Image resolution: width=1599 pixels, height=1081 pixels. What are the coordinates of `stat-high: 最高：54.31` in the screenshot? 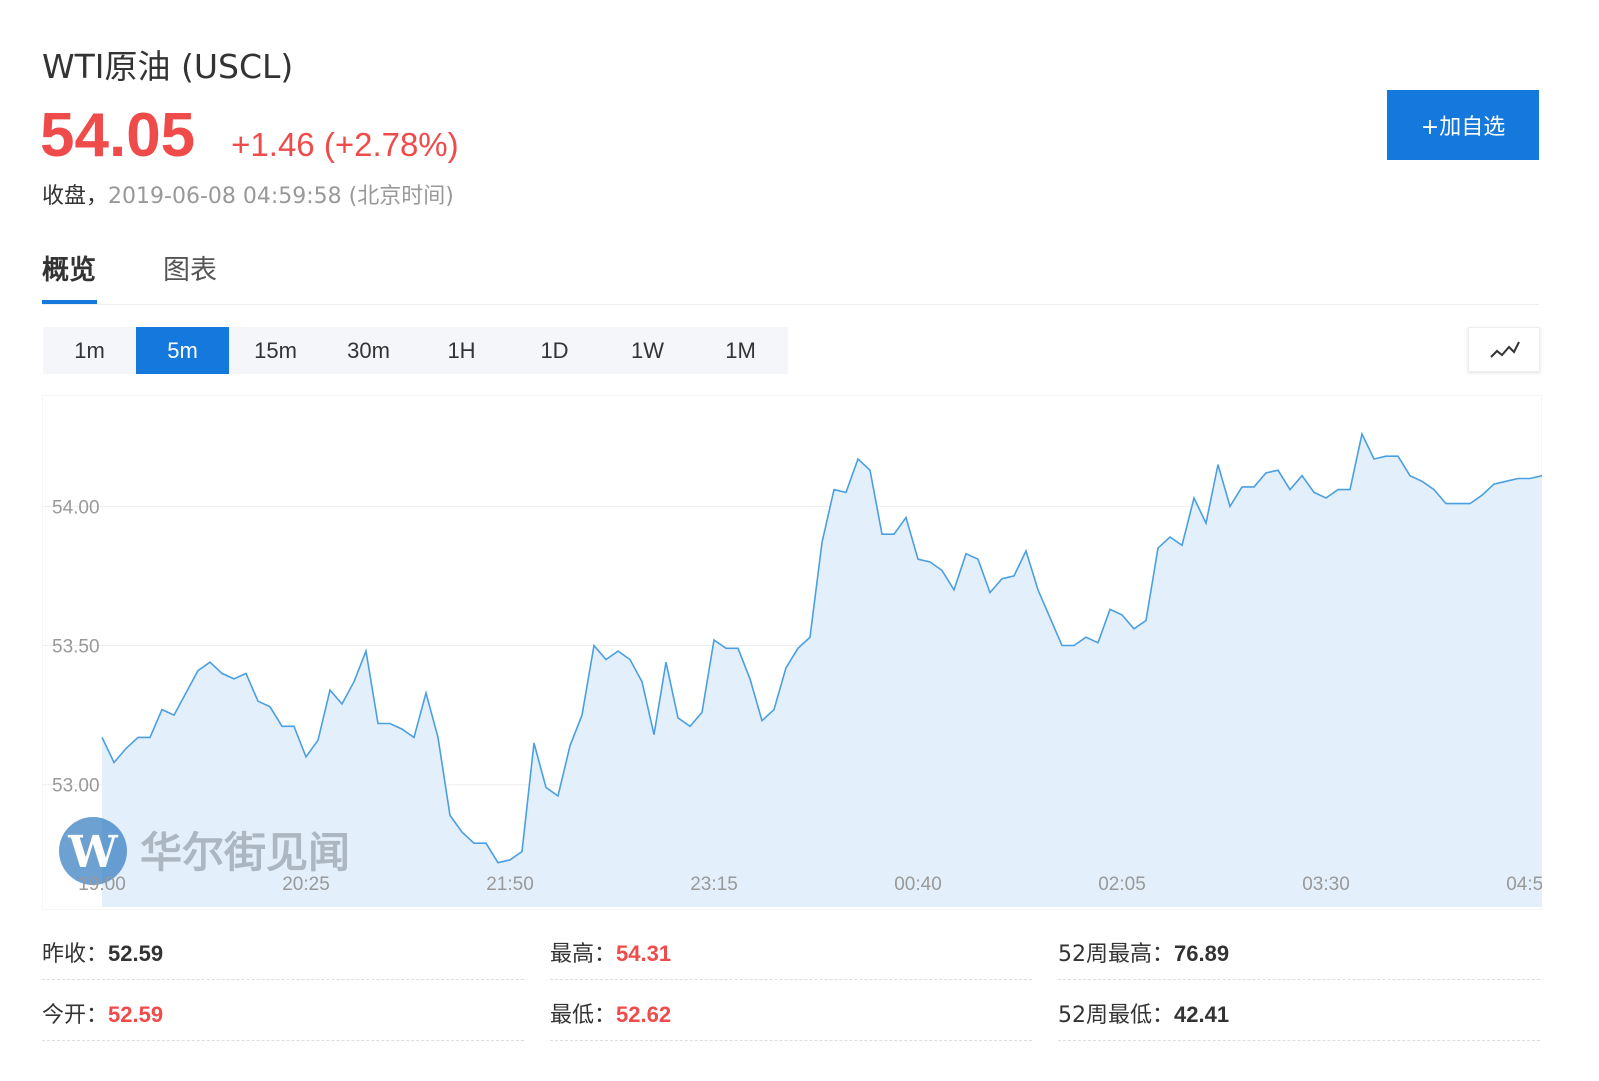 It's located at (610, 952).